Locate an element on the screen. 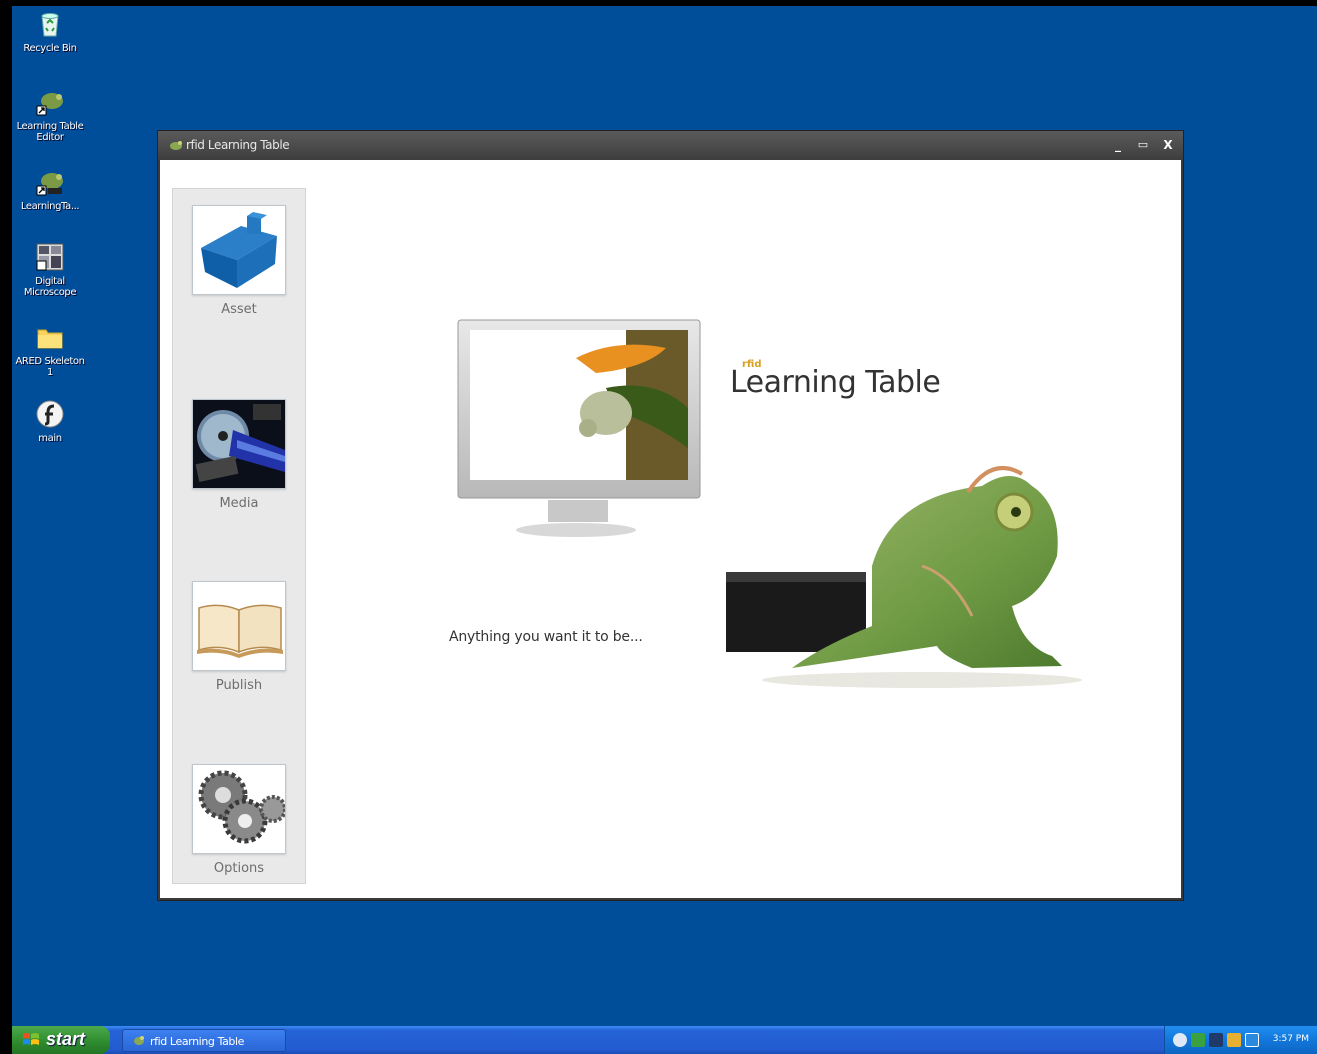 Image resolution: width=1317 pixels, height=1054 pixels. messenger-icon is located at coordinates (1234, 1040).